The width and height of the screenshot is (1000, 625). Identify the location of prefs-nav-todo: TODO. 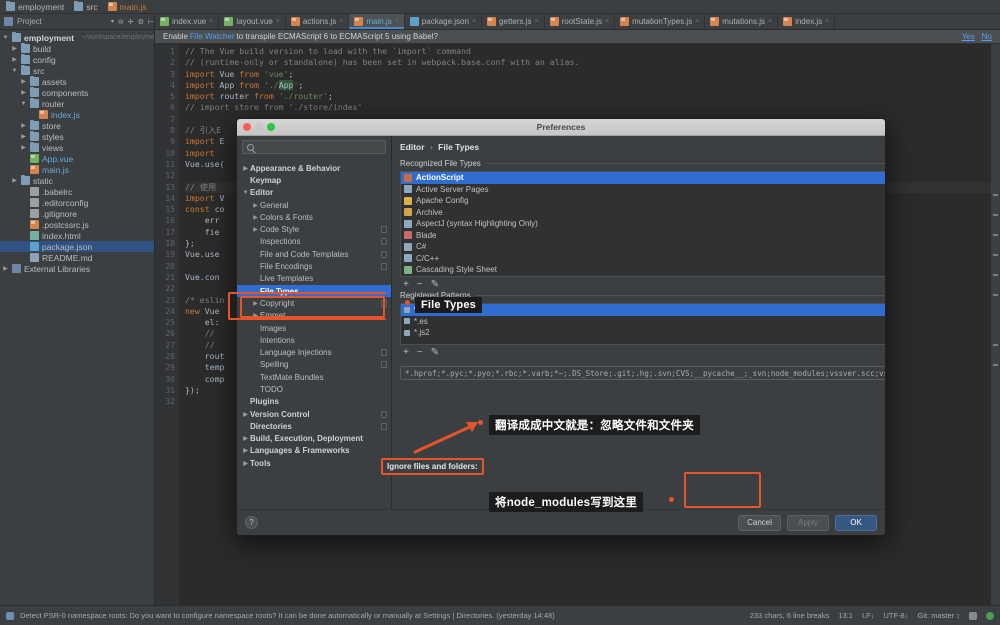
(314, 389).